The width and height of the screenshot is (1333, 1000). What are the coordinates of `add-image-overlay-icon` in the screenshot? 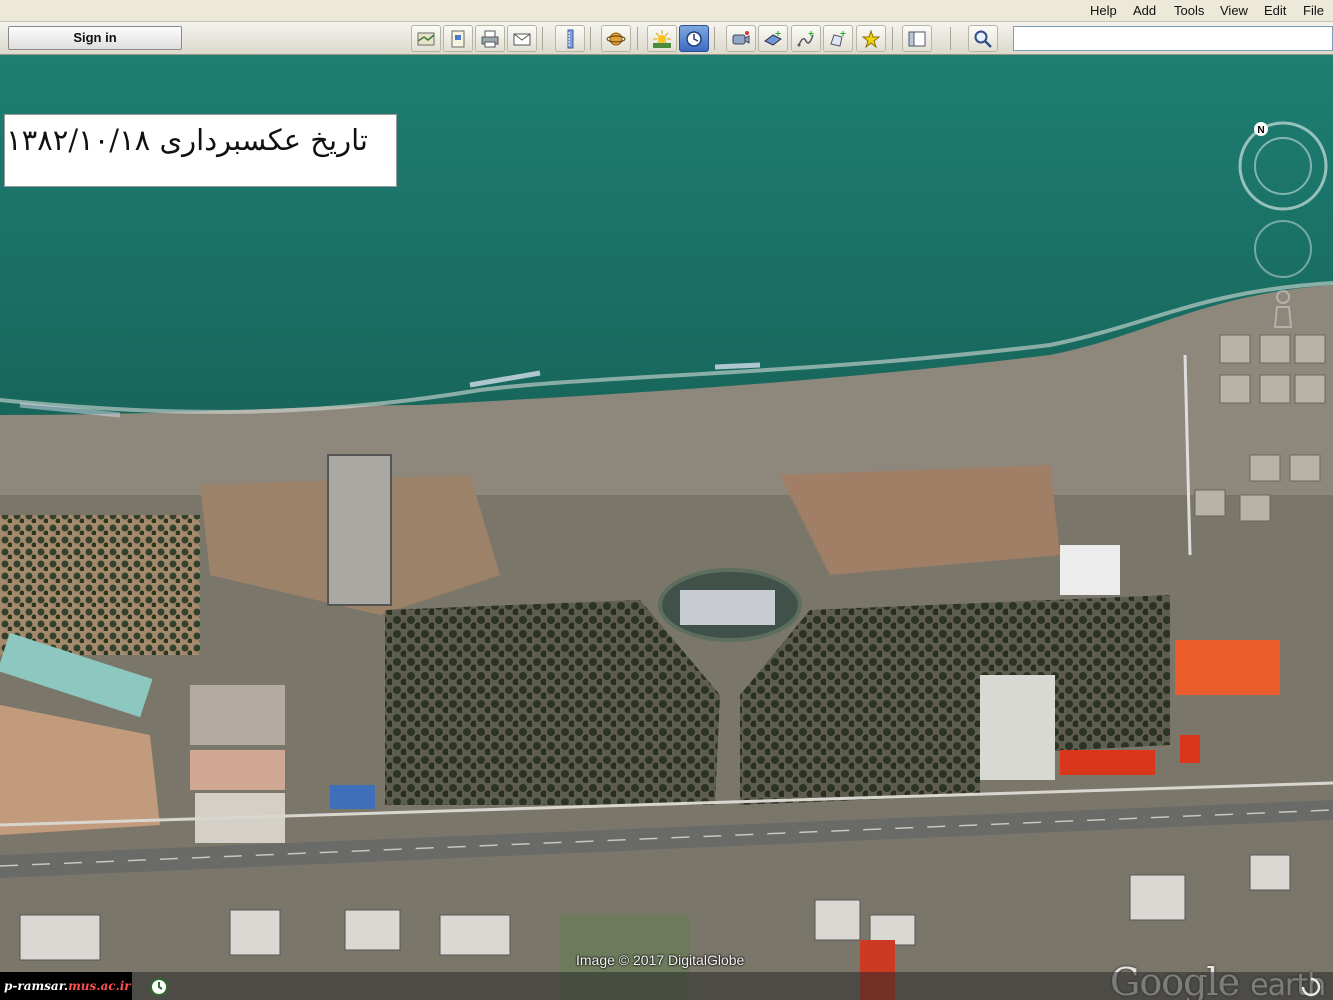 It's located at (773, 38).